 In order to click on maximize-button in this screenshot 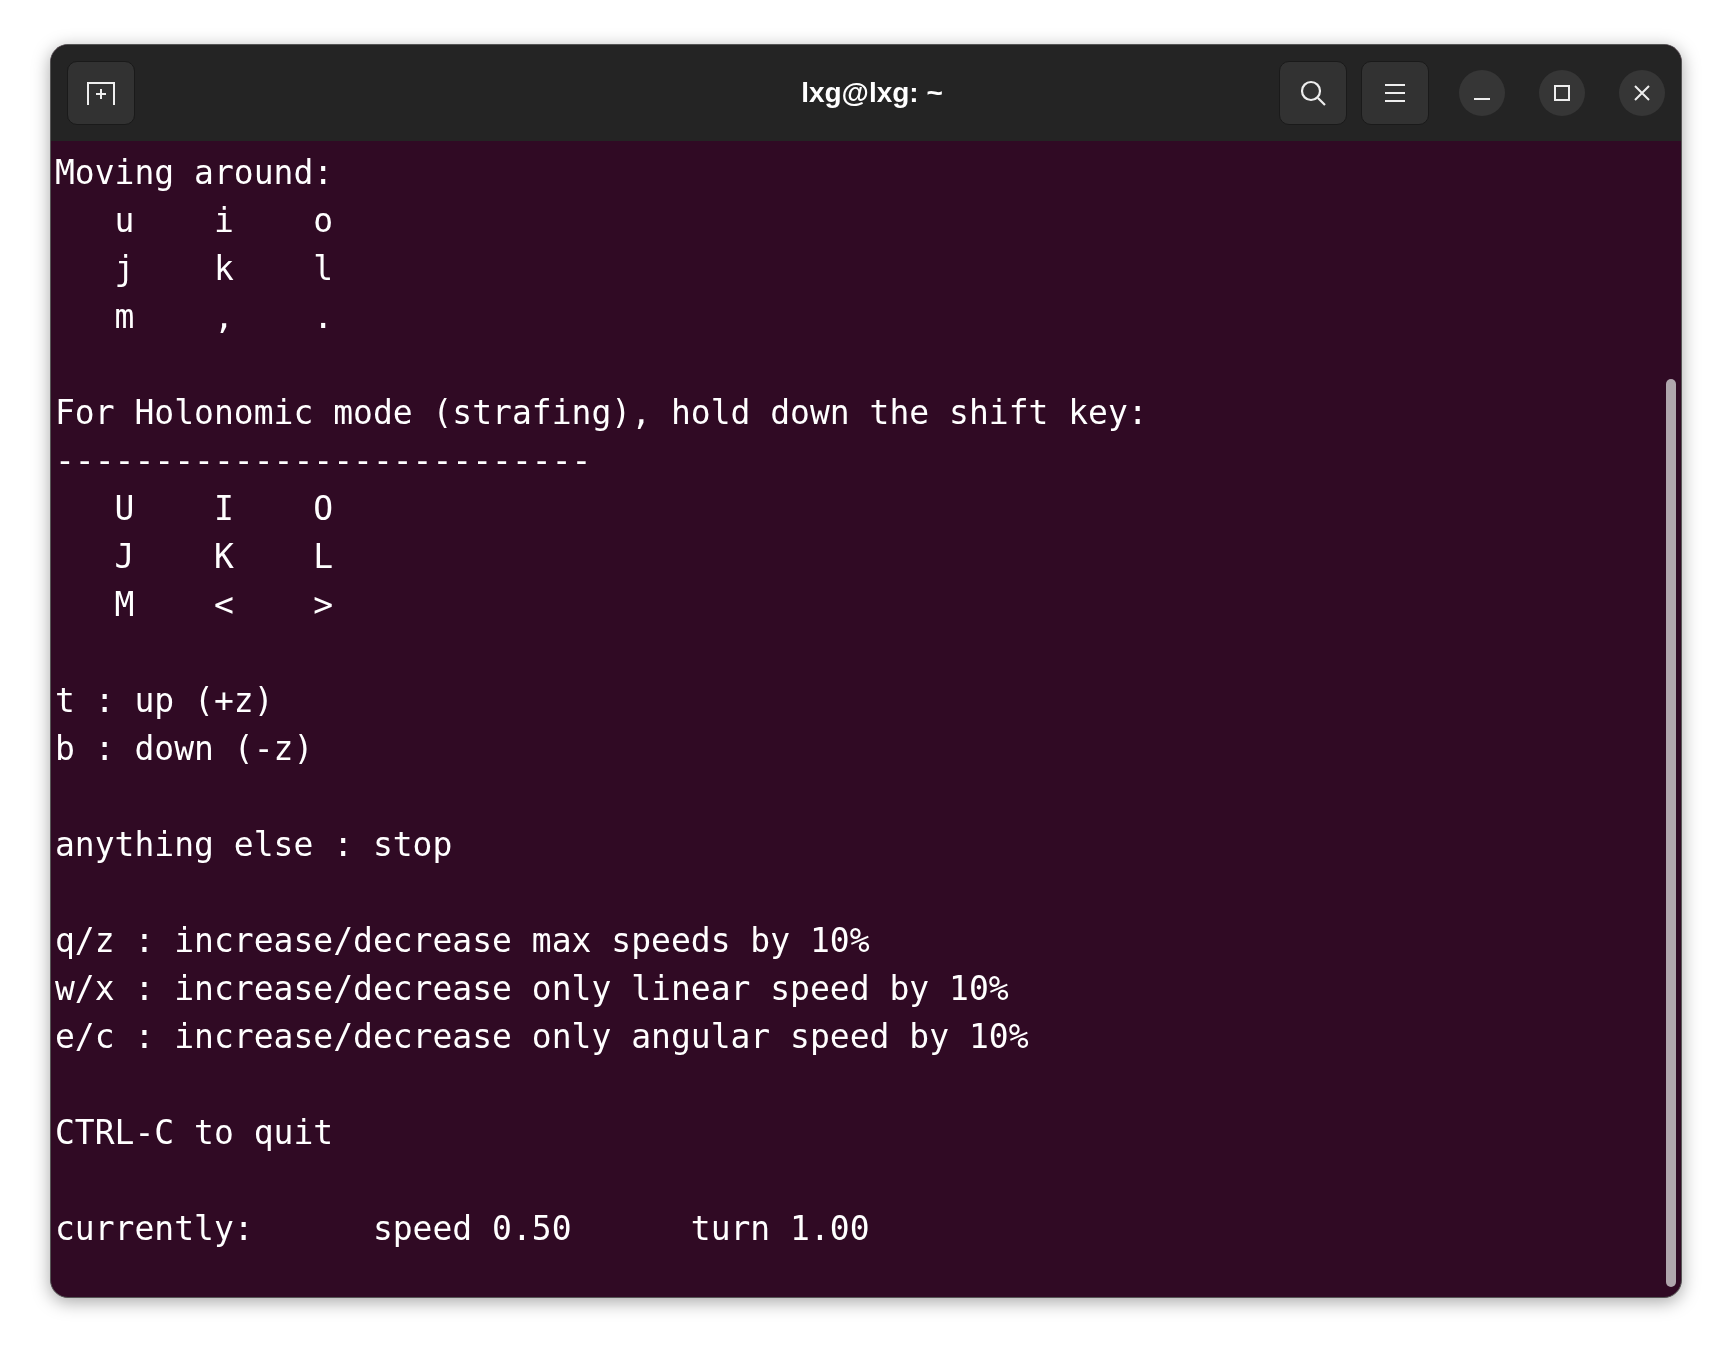, I will do `click(1562, 93)`.